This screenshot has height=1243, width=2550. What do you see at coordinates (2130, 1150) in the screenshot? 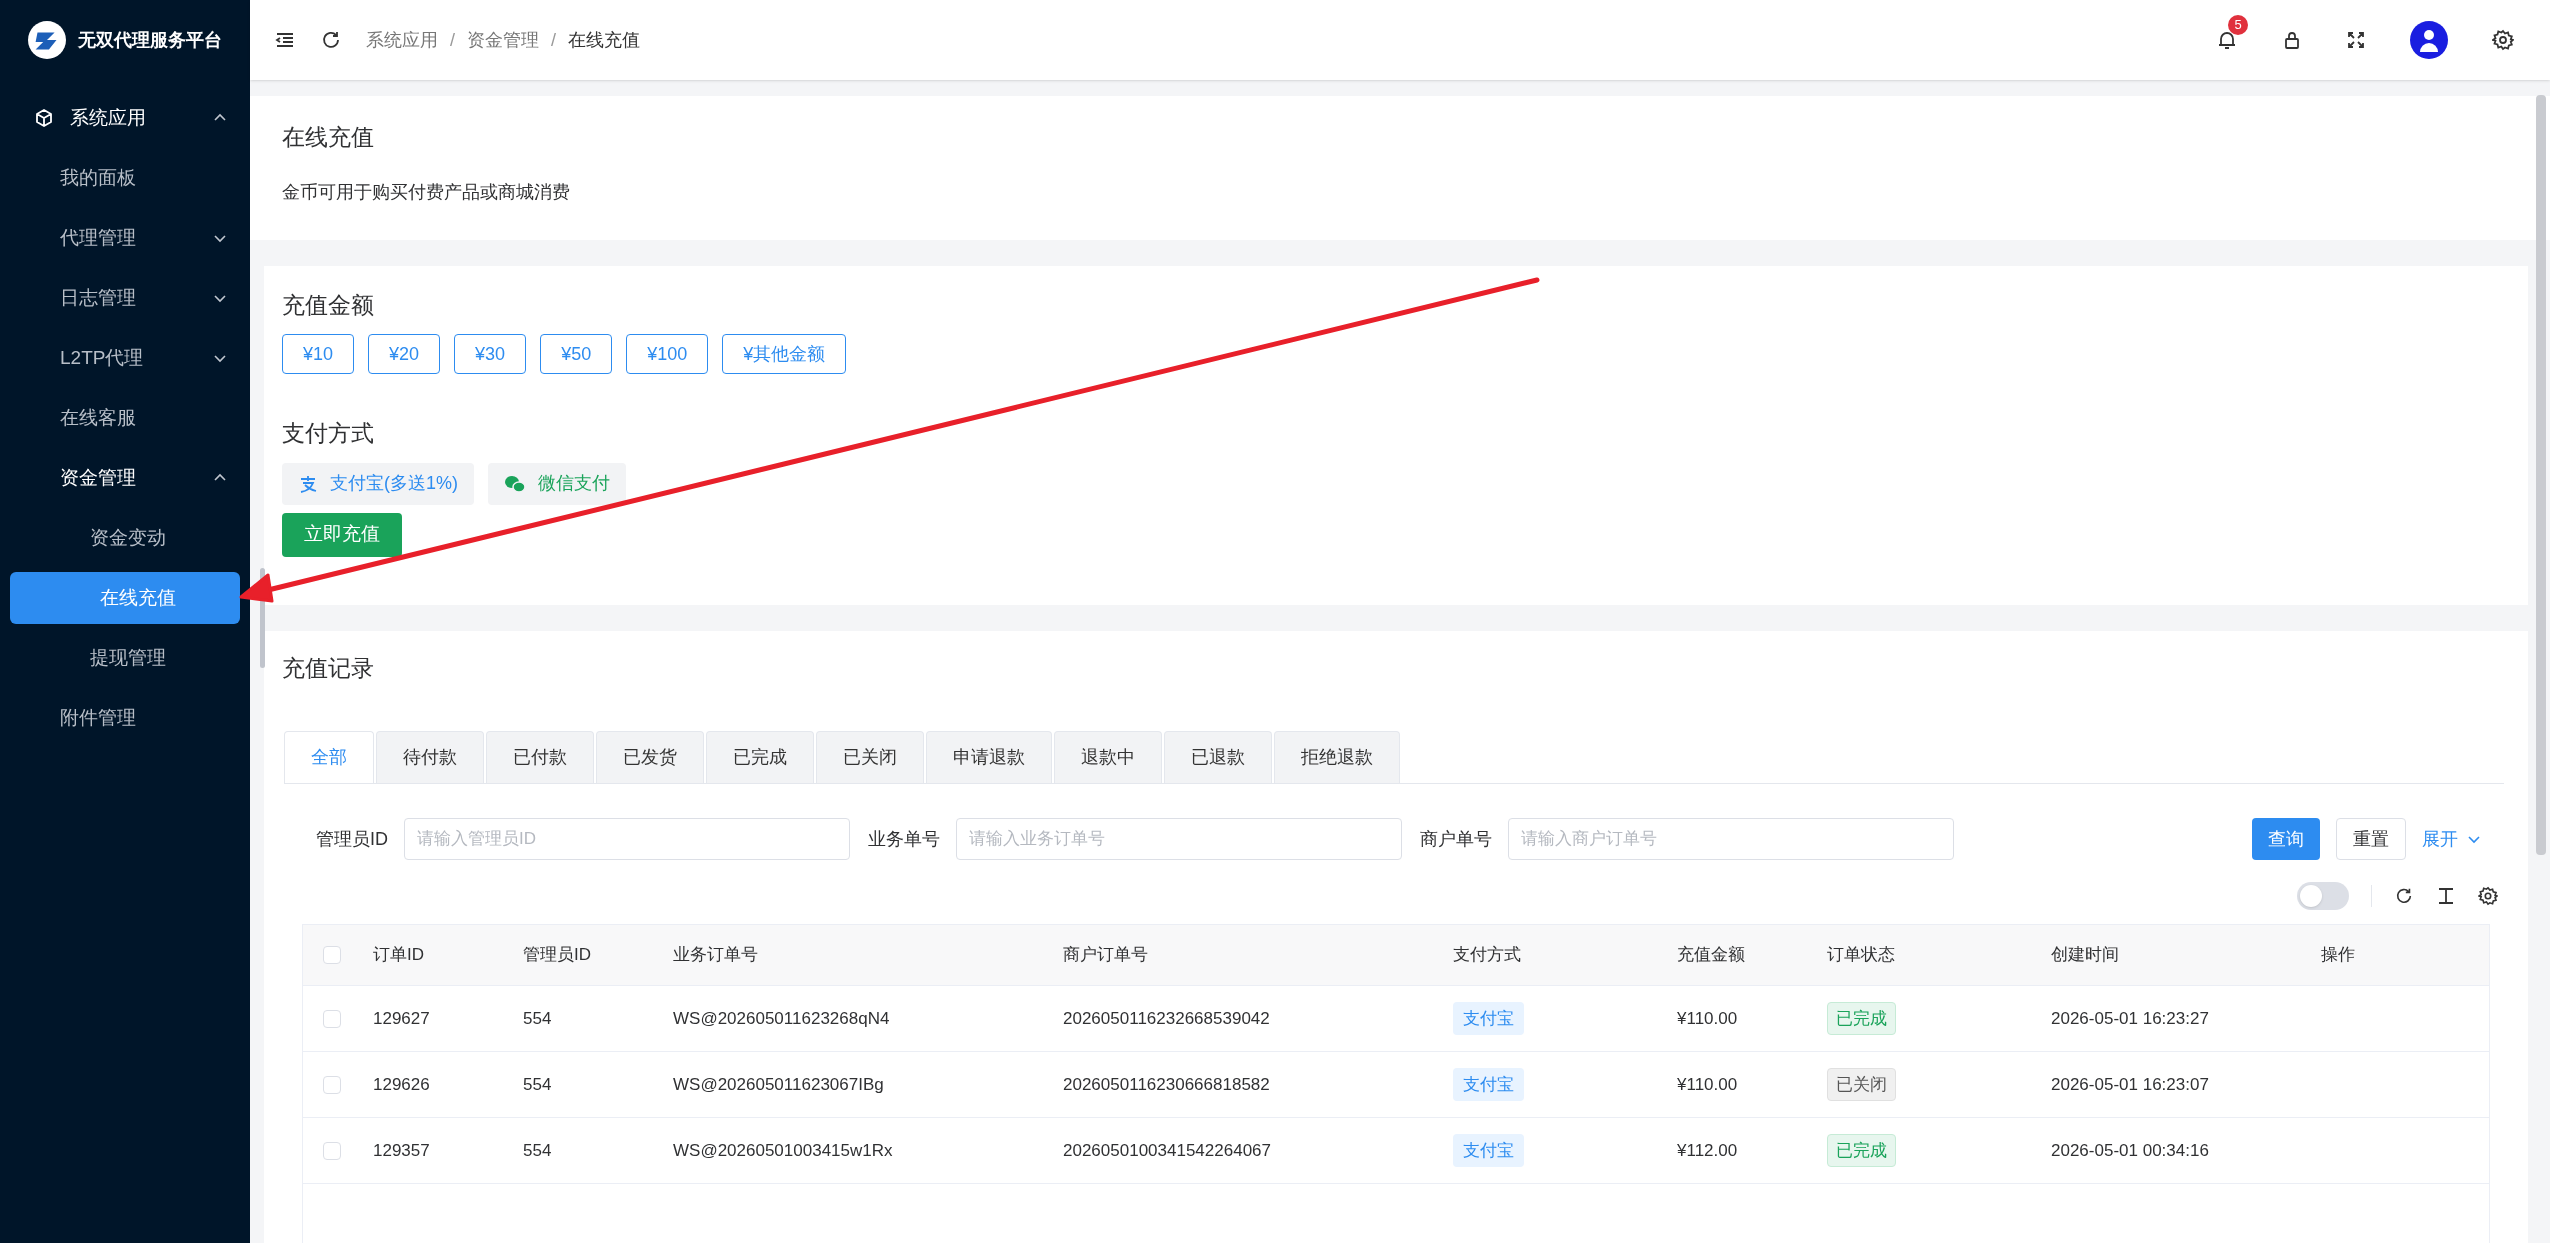
I see `table-cell-text: 2026-05-01 00:34:16` at bounding box center [2130, 1150].